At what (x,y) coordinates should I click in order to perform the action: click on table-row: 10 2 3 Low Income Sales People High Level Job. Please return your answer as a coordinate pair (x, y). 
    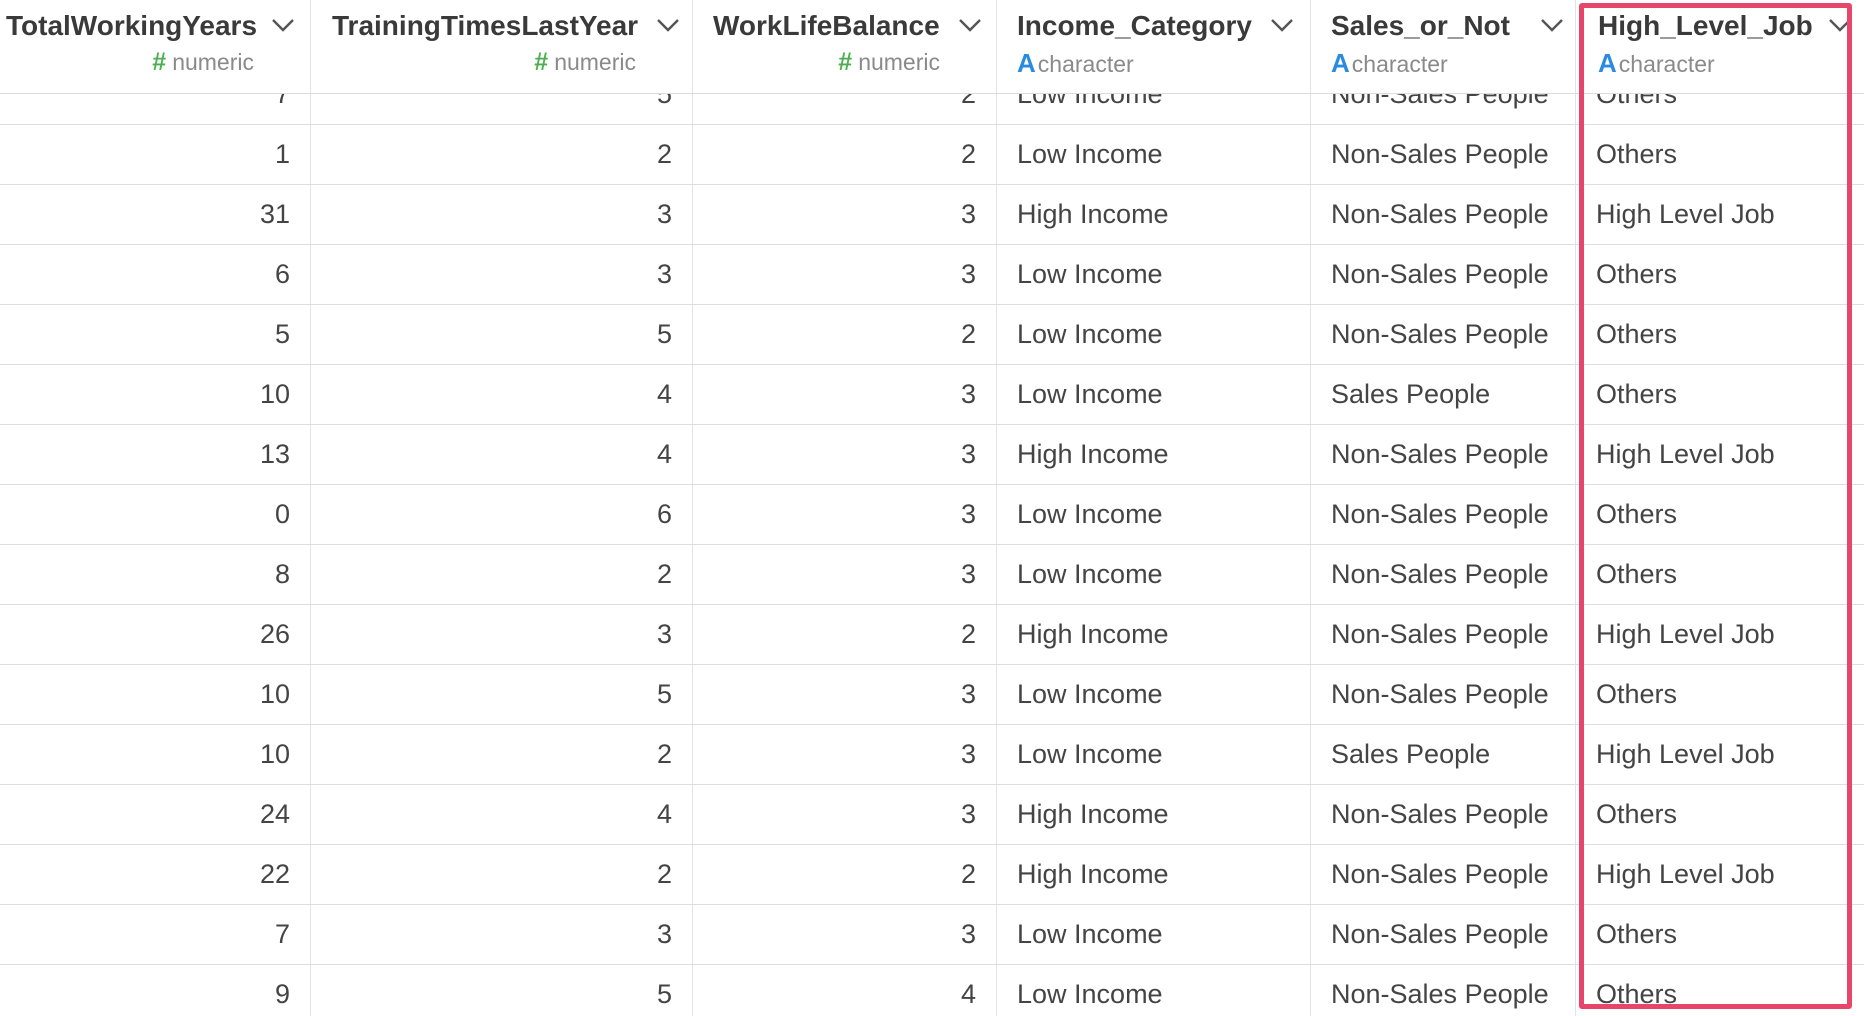
    Looking at the image, I should click on (932, 755).